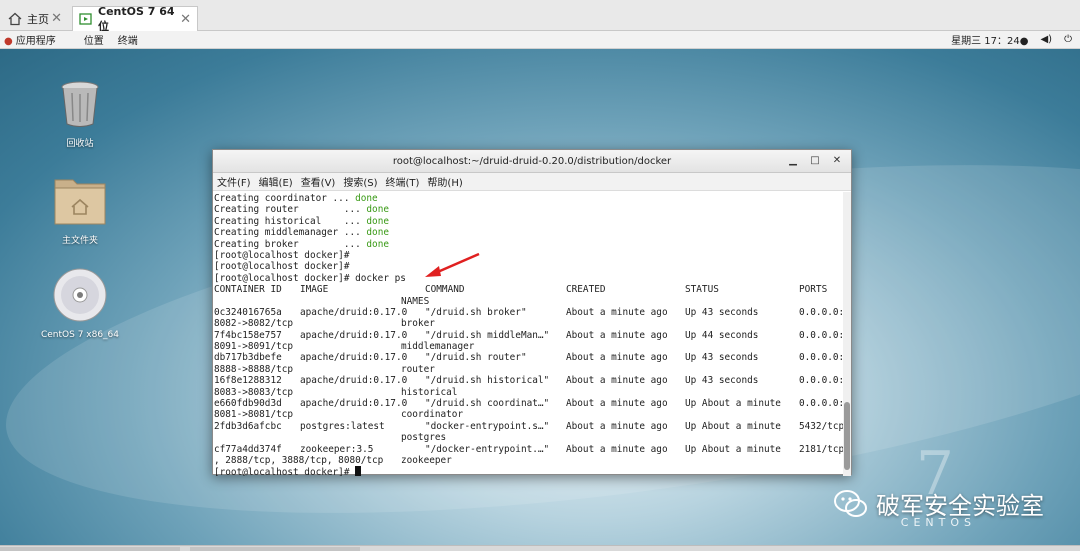 This screenshot has width=1080, height=551. What do you see at coordinates (432, 415) in the screenshot?
I see `container-name: coordinator` at bounding box center [432, 415].